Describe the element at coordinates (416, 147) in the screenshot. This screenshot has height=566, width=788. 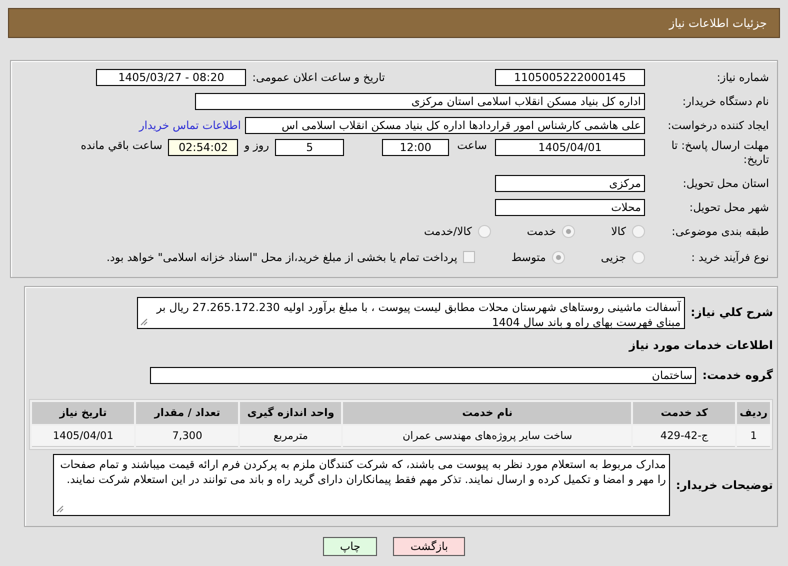
I see `text-field: 12:00` at that location.